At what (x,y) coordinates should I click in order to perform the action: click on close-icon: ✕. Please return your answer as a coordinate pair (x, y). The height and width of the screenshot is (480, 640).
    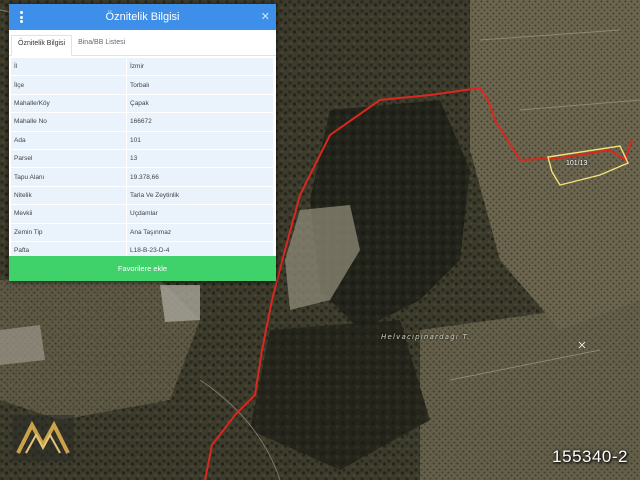
    Looking at the image, I should click on (265, 16).